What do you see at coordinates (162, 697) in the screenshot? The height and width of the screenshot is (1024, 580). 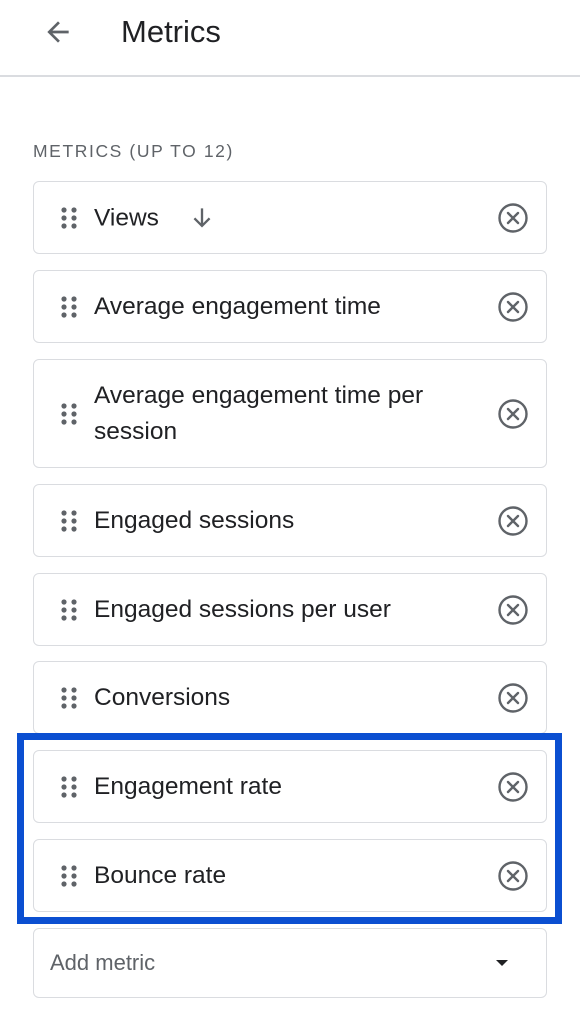 I see `metric-label: Conversions` at bounding box center [162, 697].